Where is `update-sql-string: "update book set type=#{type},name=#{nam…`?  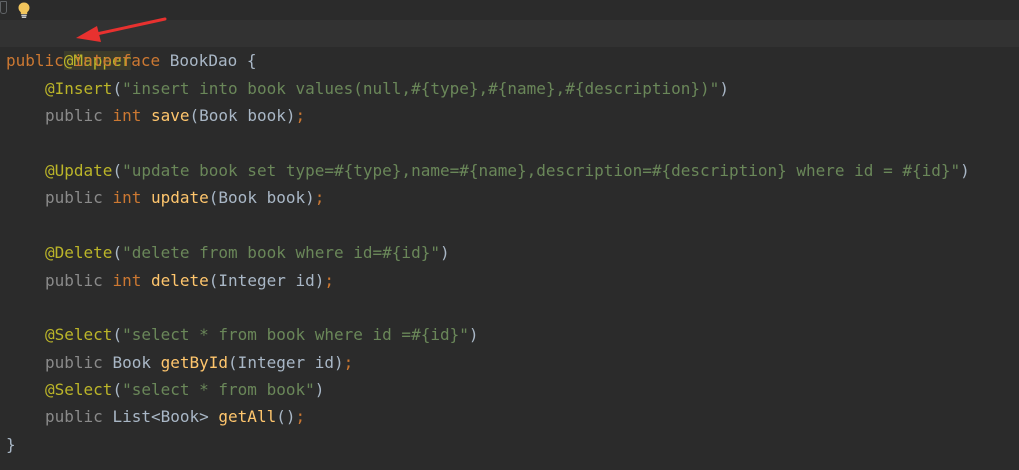 update-sql-string: "update book set type=#{type},name=#{nam… is located at coordinates (541, 170).